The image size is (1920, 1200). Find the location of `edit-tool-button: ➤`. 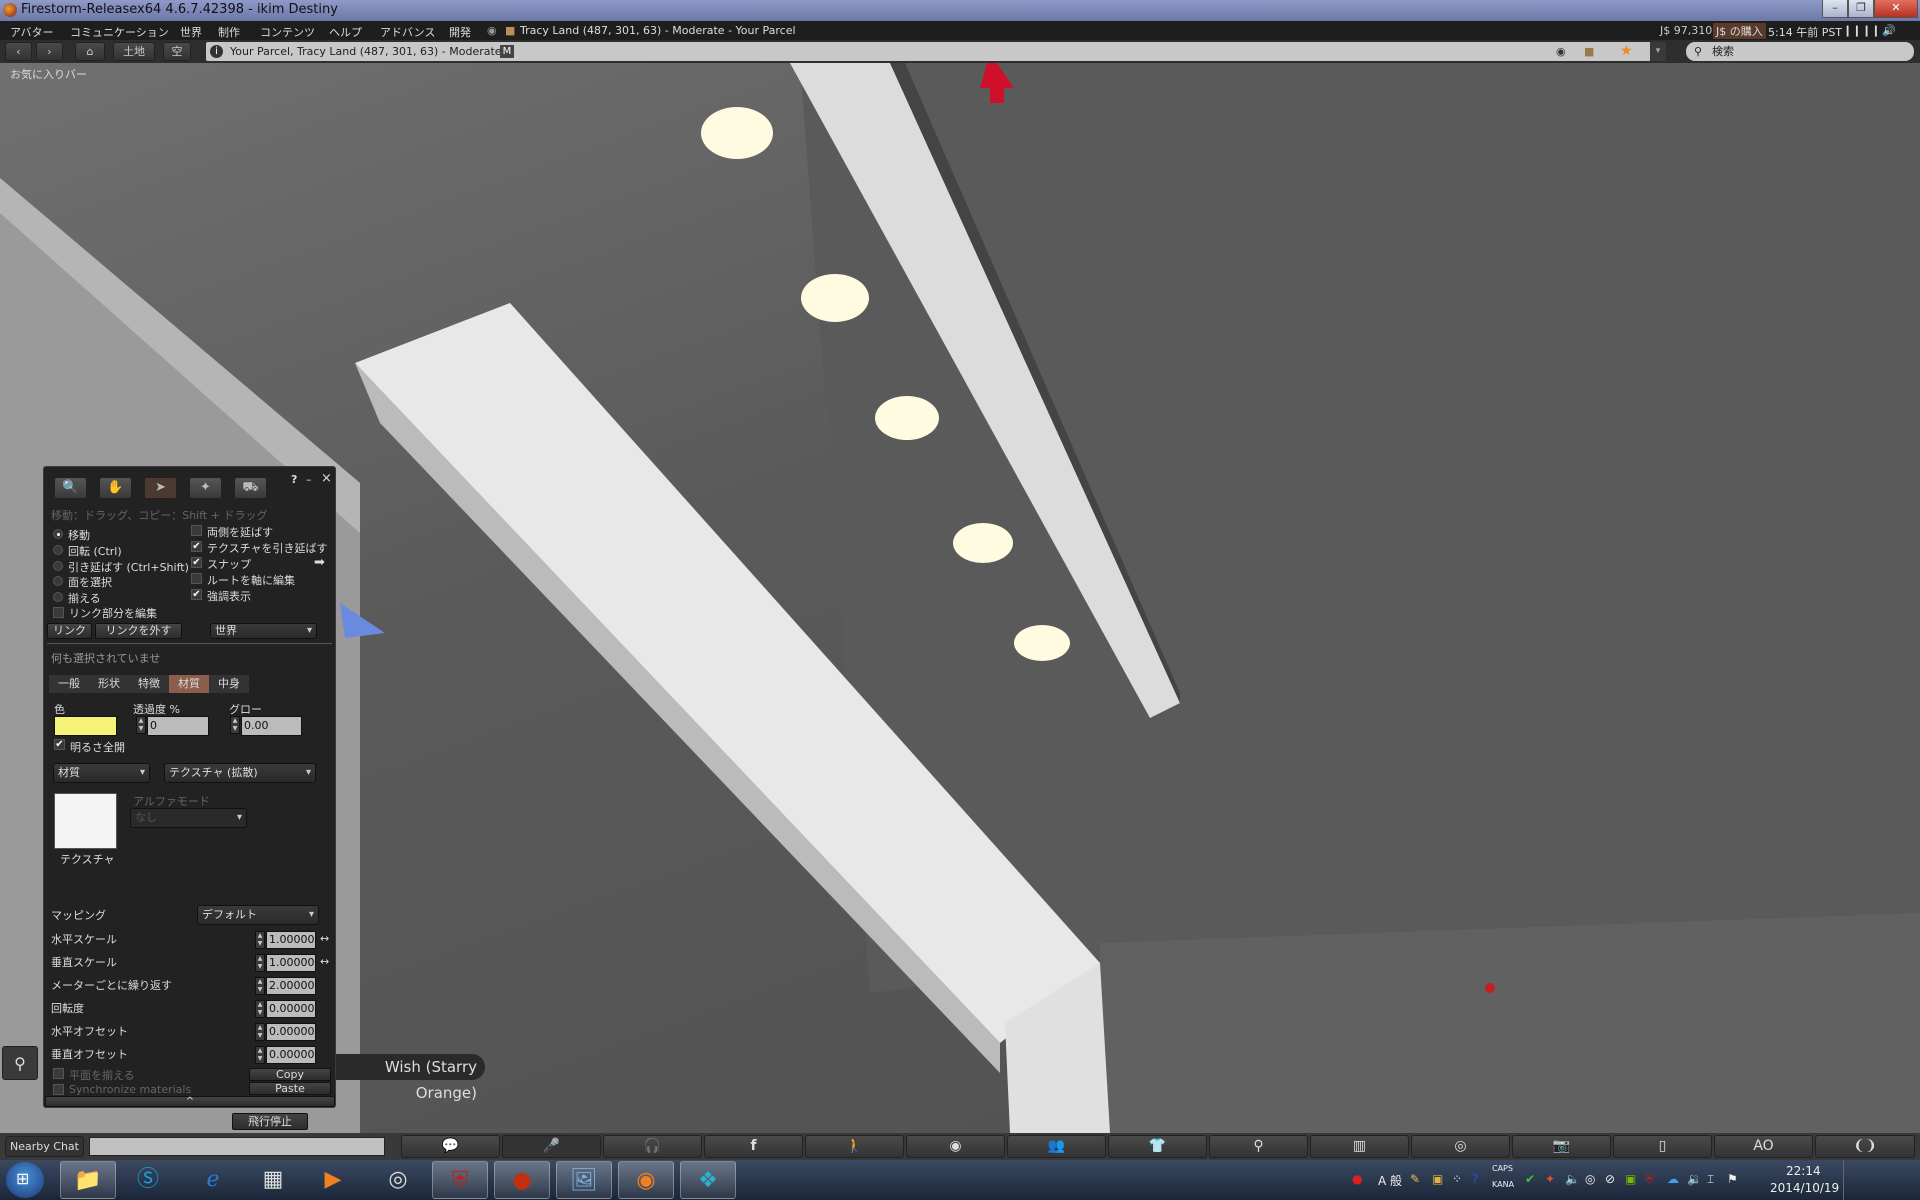

edit-tool-button: ➤ is located at coordinates (160, 488).